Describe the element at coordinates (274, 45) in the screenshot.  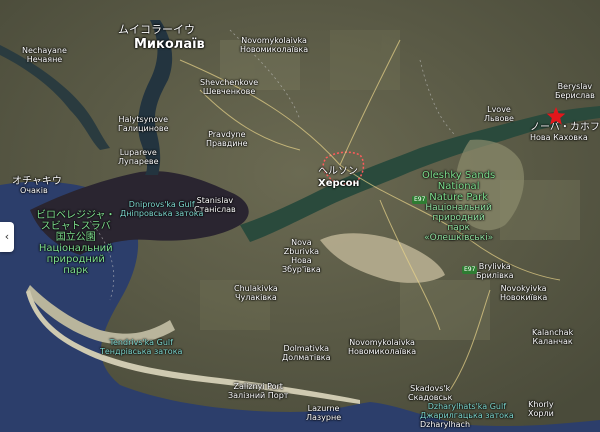
I see `novomykolaivka-north-label: Novomykolaivka Новомиколаївка` at that location.